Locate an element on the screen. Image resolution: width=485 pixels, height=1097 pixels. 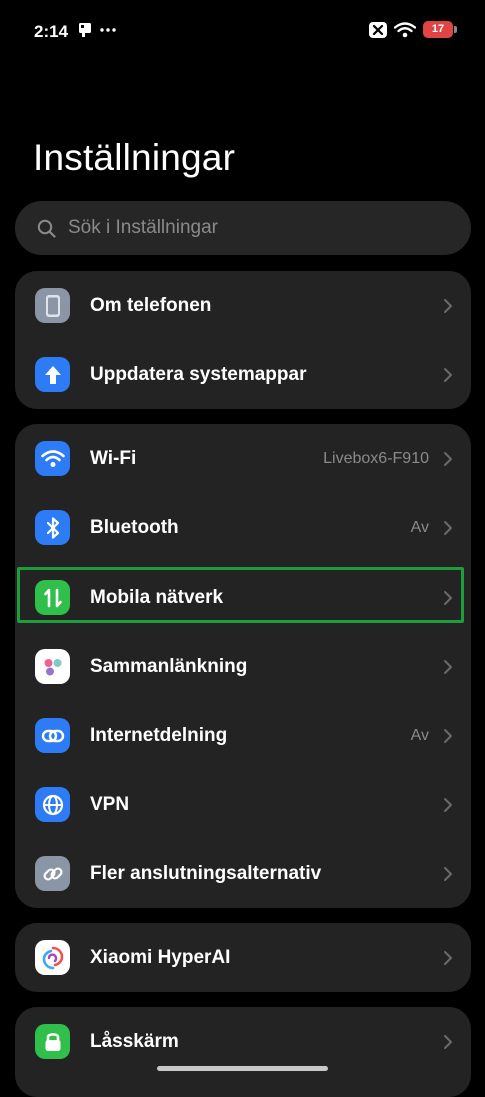
search-icon is located at coordinates (46, 228).